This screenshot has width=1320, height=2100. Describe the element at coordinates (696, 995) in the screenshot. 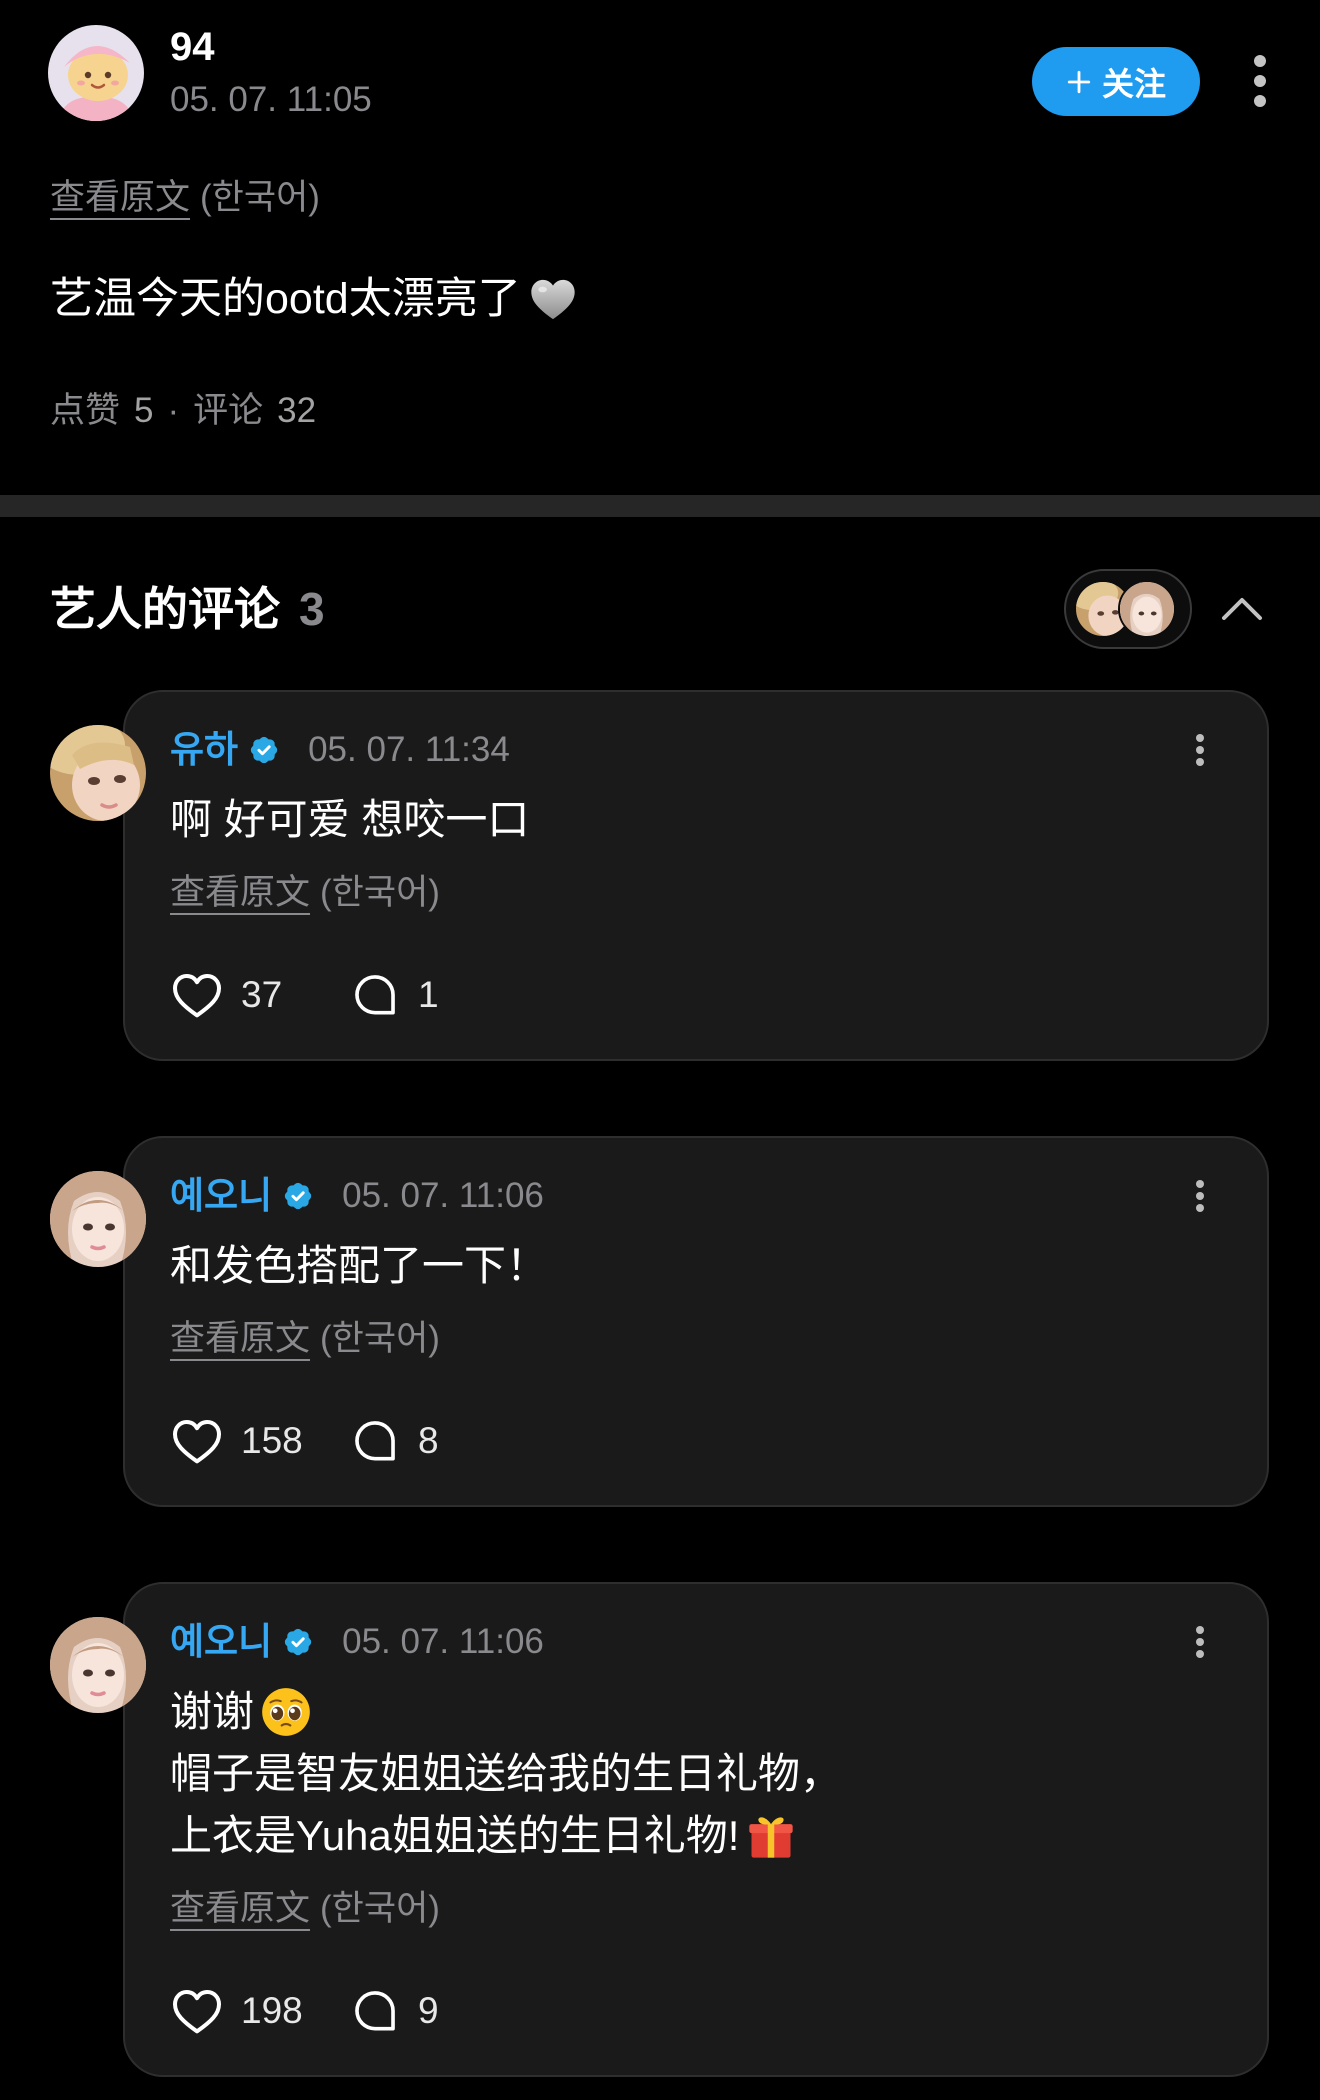

I see `comment-actions: 37 1` at that location.